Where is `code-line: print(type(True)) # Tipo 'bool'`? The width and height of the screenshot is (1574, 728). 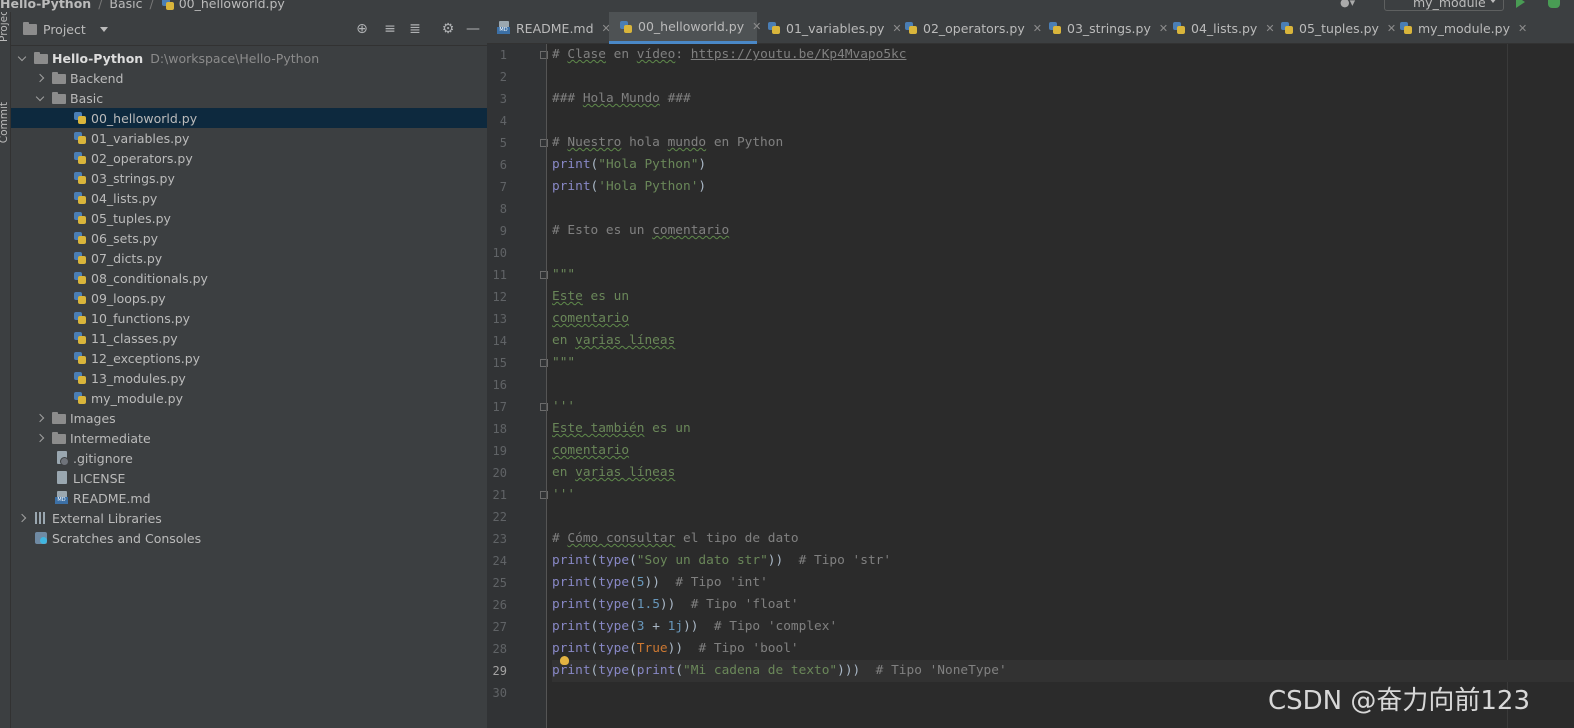
code-line: print(type(True)) # Tipo 'bool' is located at coordinates (1063, 649).